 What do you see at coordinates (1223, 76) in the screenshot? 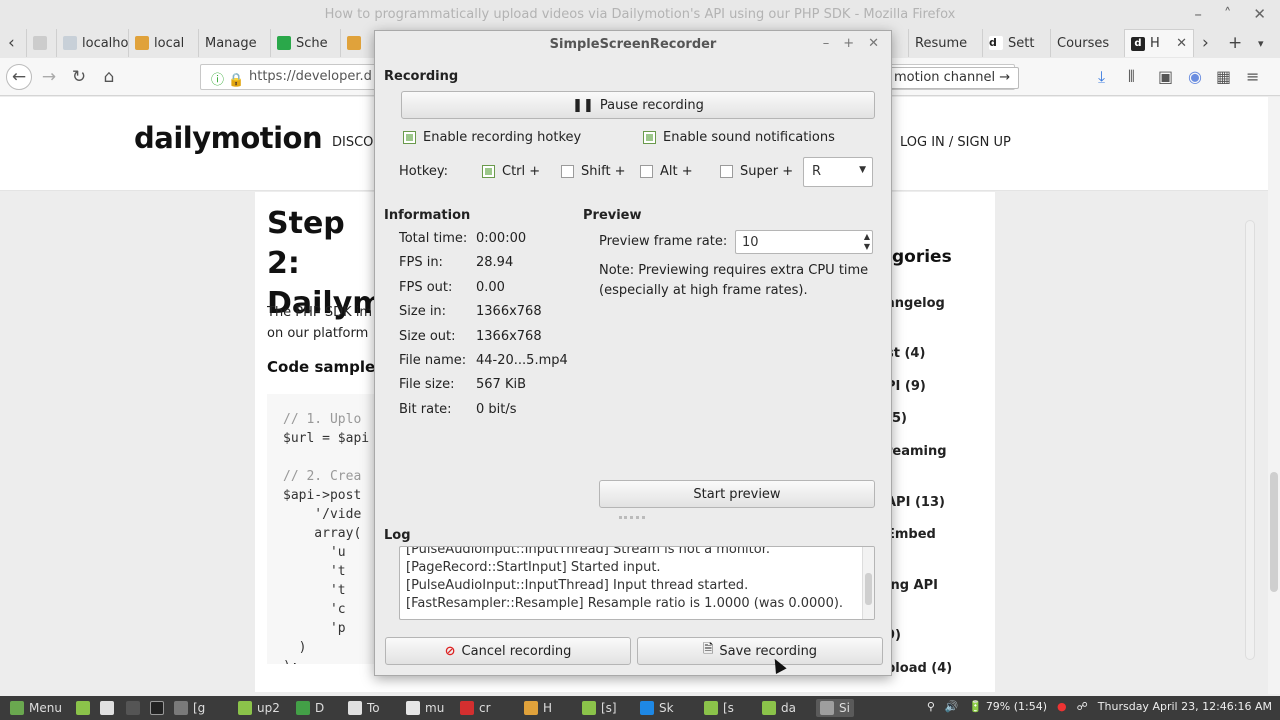
I see `extension-2-icon: ▦` at bounding box center [1223, 76].